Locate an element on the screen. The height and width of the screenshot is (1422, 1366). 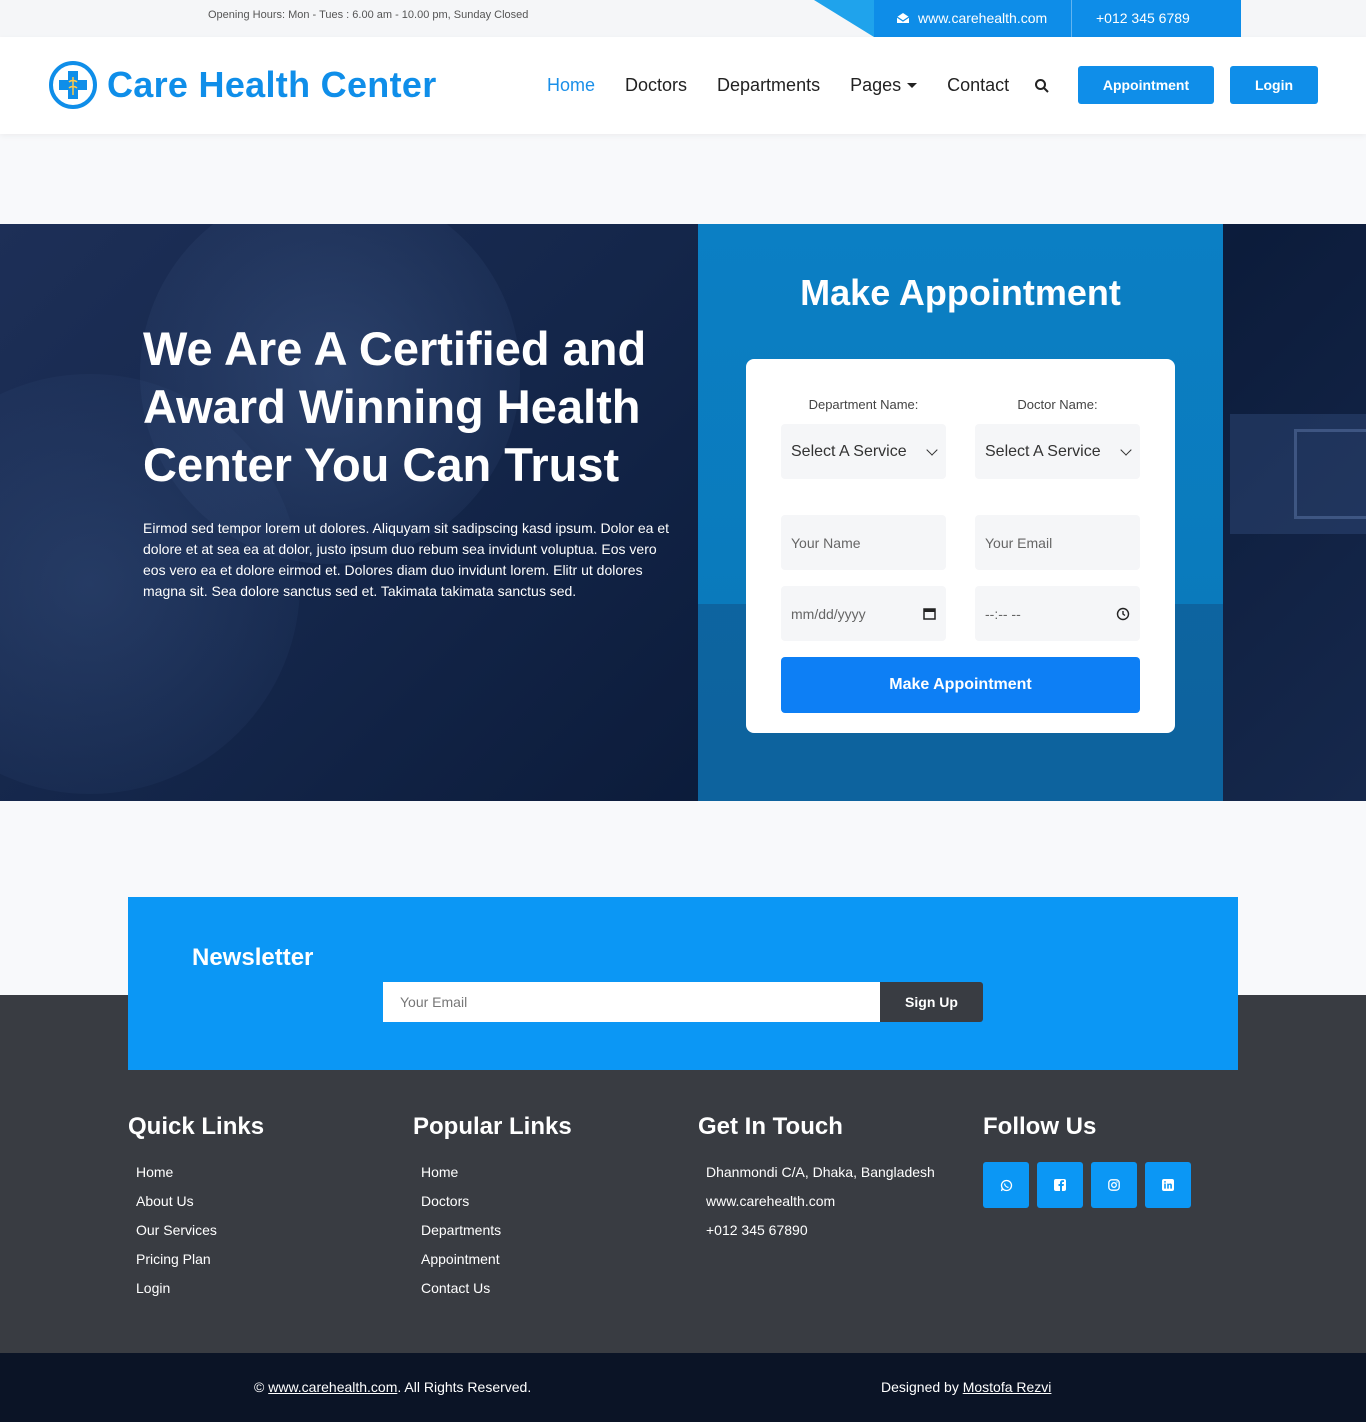
clock-icon is located at coordinates (1123, 614).